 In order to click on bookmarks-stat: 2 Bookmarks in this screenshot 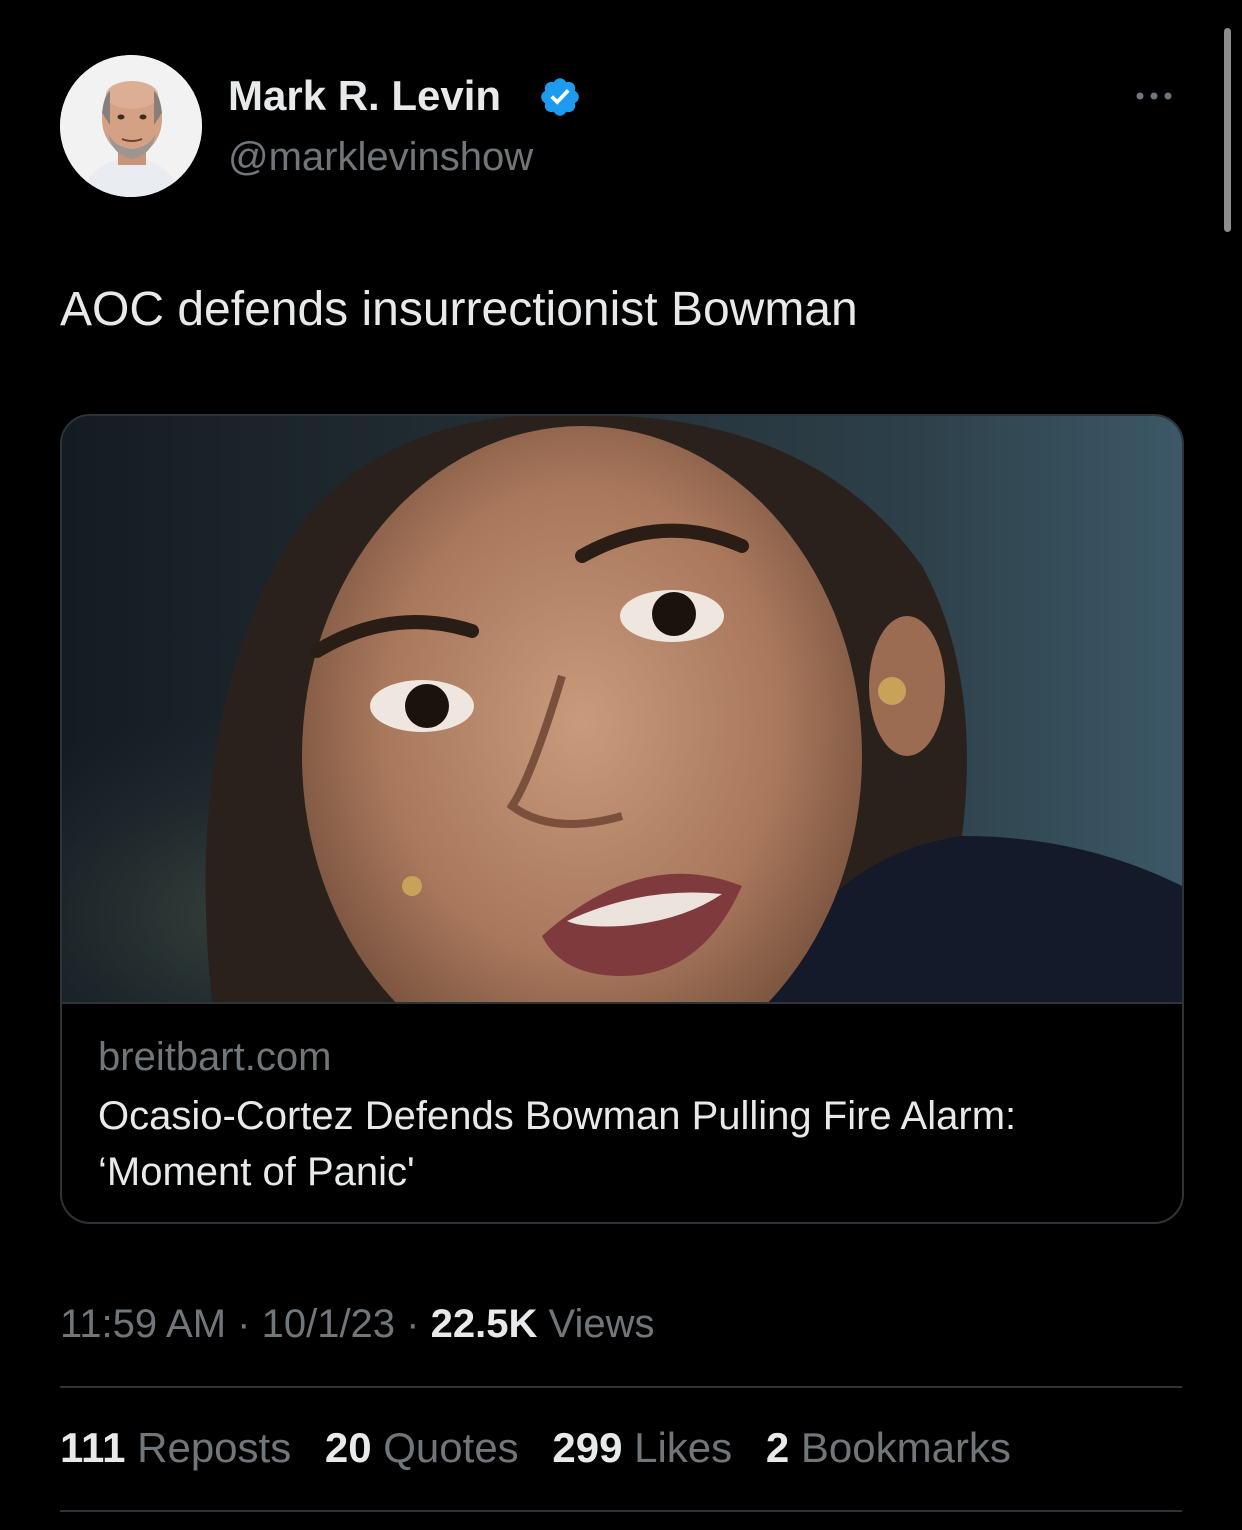, I will do `click(888, 1448)`.